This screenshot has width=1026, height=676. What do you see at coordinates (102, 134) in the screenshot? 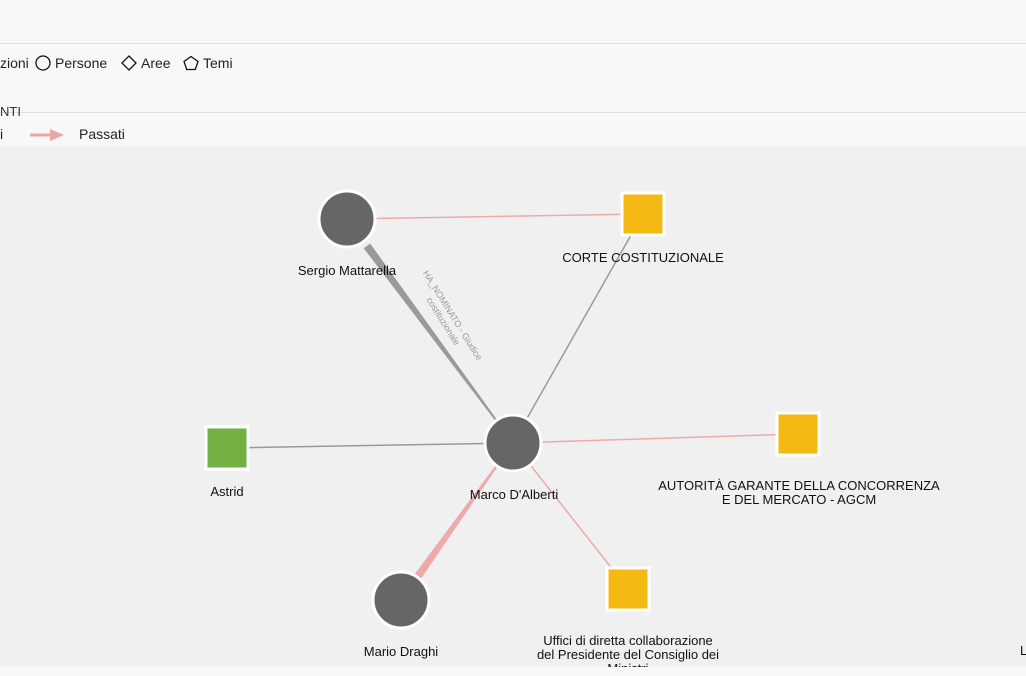
I see `legend-label-past: Passati` at bounding box center [102, 134].